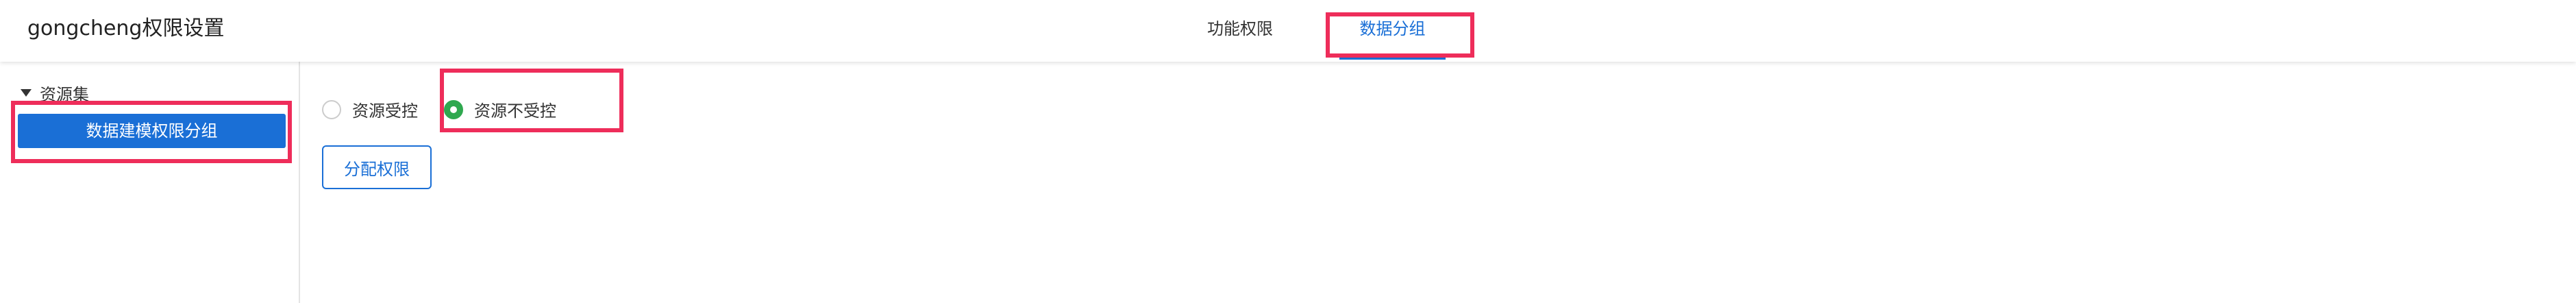 This screenshot has width=2576, height=303. Describe the element at coordinates (126, 28) in the screenshot. I see `page-title: gongcheng权限设置` at that location.